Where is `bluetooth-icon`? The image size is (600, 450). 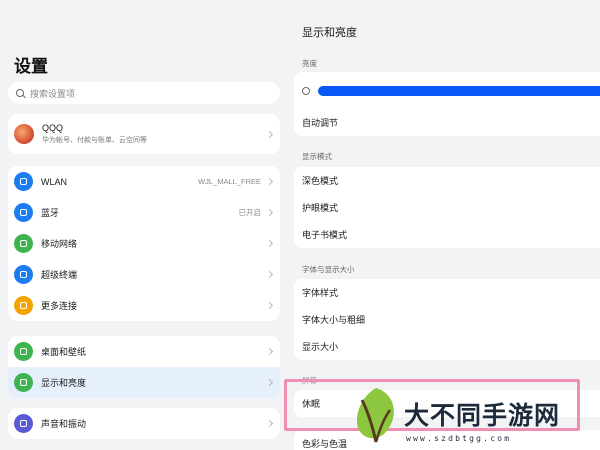
bluetooth-icon is located at coordinates (23, 212).